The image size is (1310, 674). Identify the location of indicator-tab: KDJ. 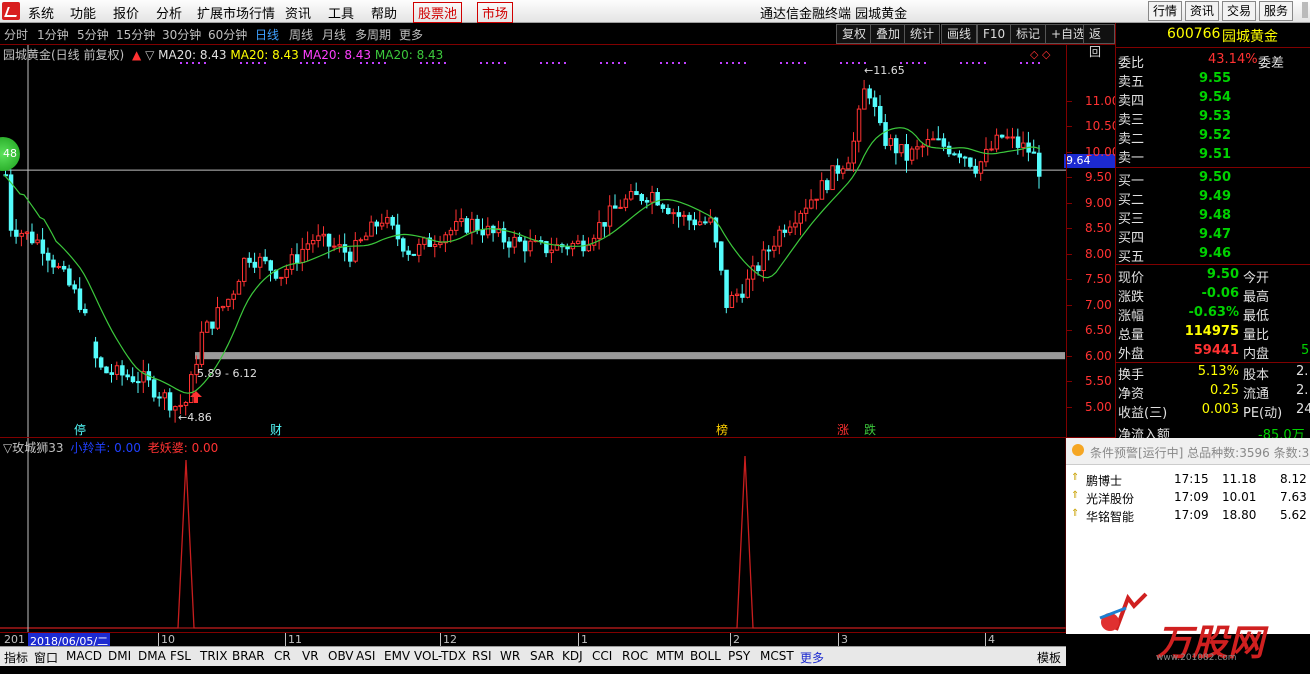
(572, 656).